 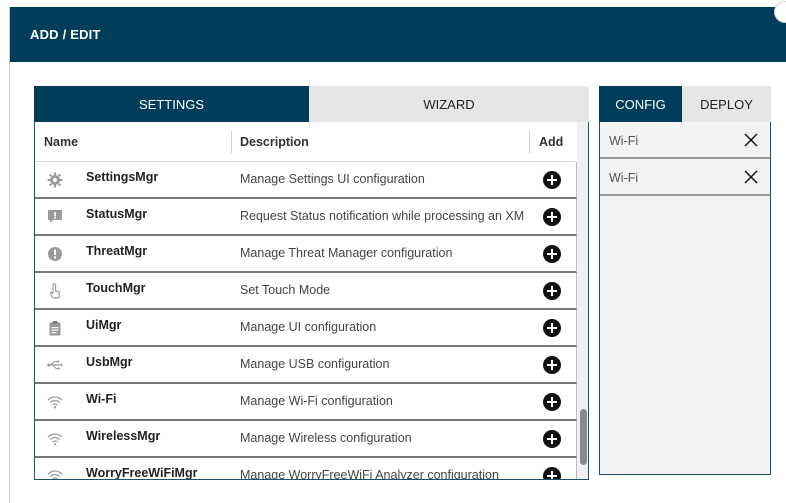 What do you see at coordinates (583, 437) in the screenshot?
I see `scrollbar-thumb` at bounding box center [583, 437].